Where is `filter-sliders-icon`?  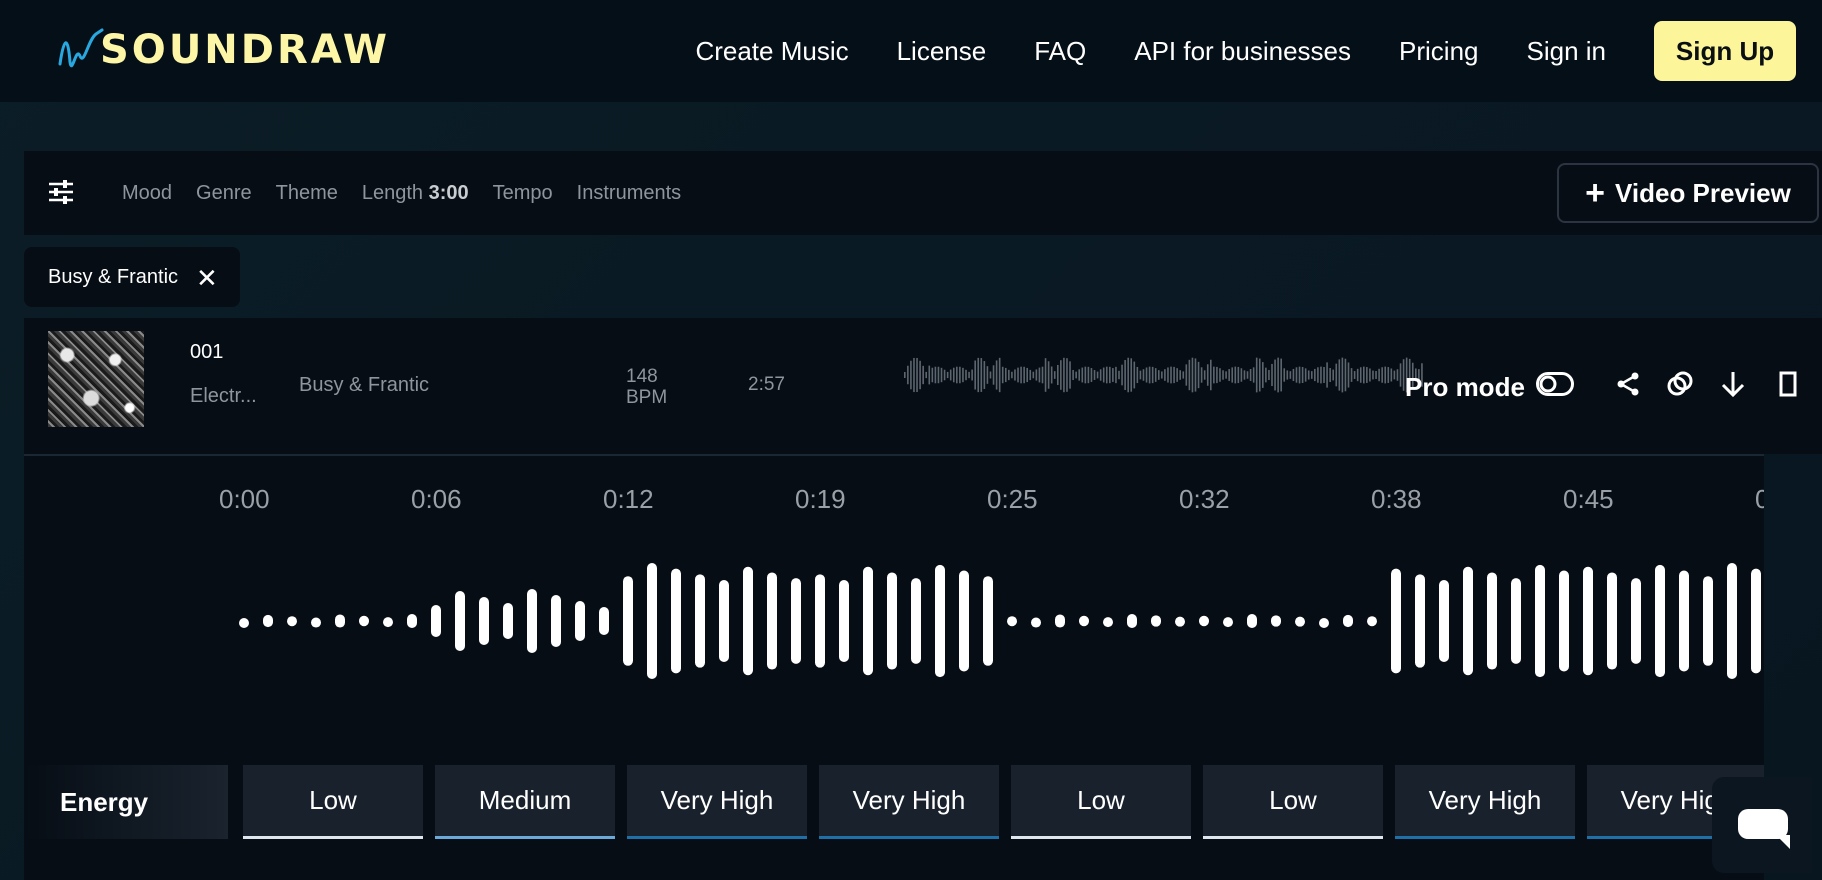 filter-sliders-icon is located at coordinates (61, 192).